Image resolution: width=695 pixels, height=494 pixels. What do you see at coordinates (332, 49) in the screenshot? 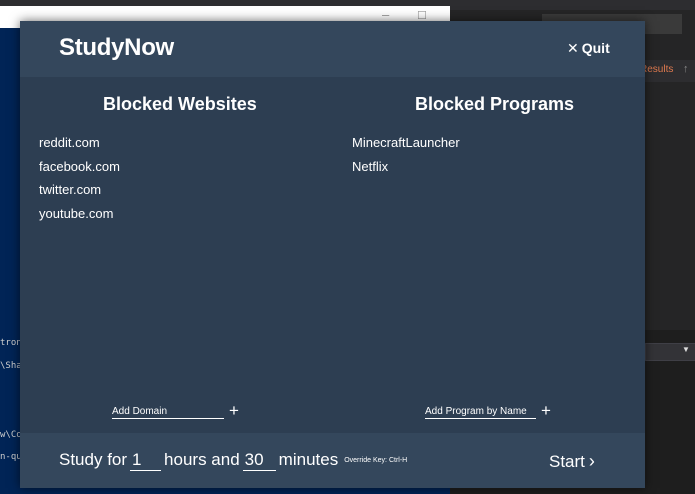
I see `header-bar: StudyNow ✕ Quit` at bounding box center [332, 49].